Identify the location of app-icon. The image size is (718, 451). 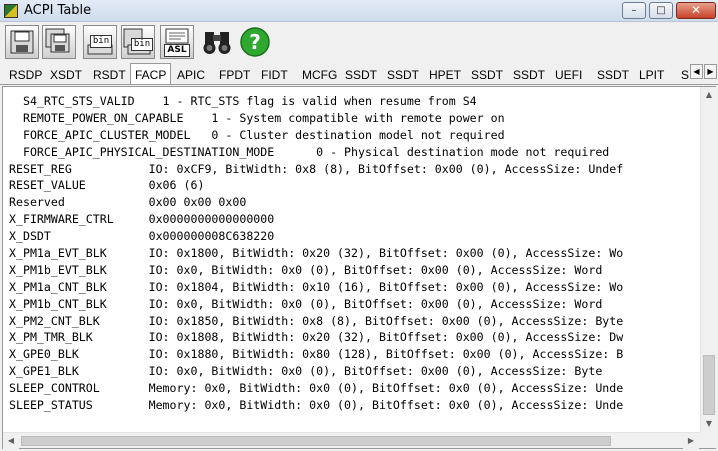
(11, 11).